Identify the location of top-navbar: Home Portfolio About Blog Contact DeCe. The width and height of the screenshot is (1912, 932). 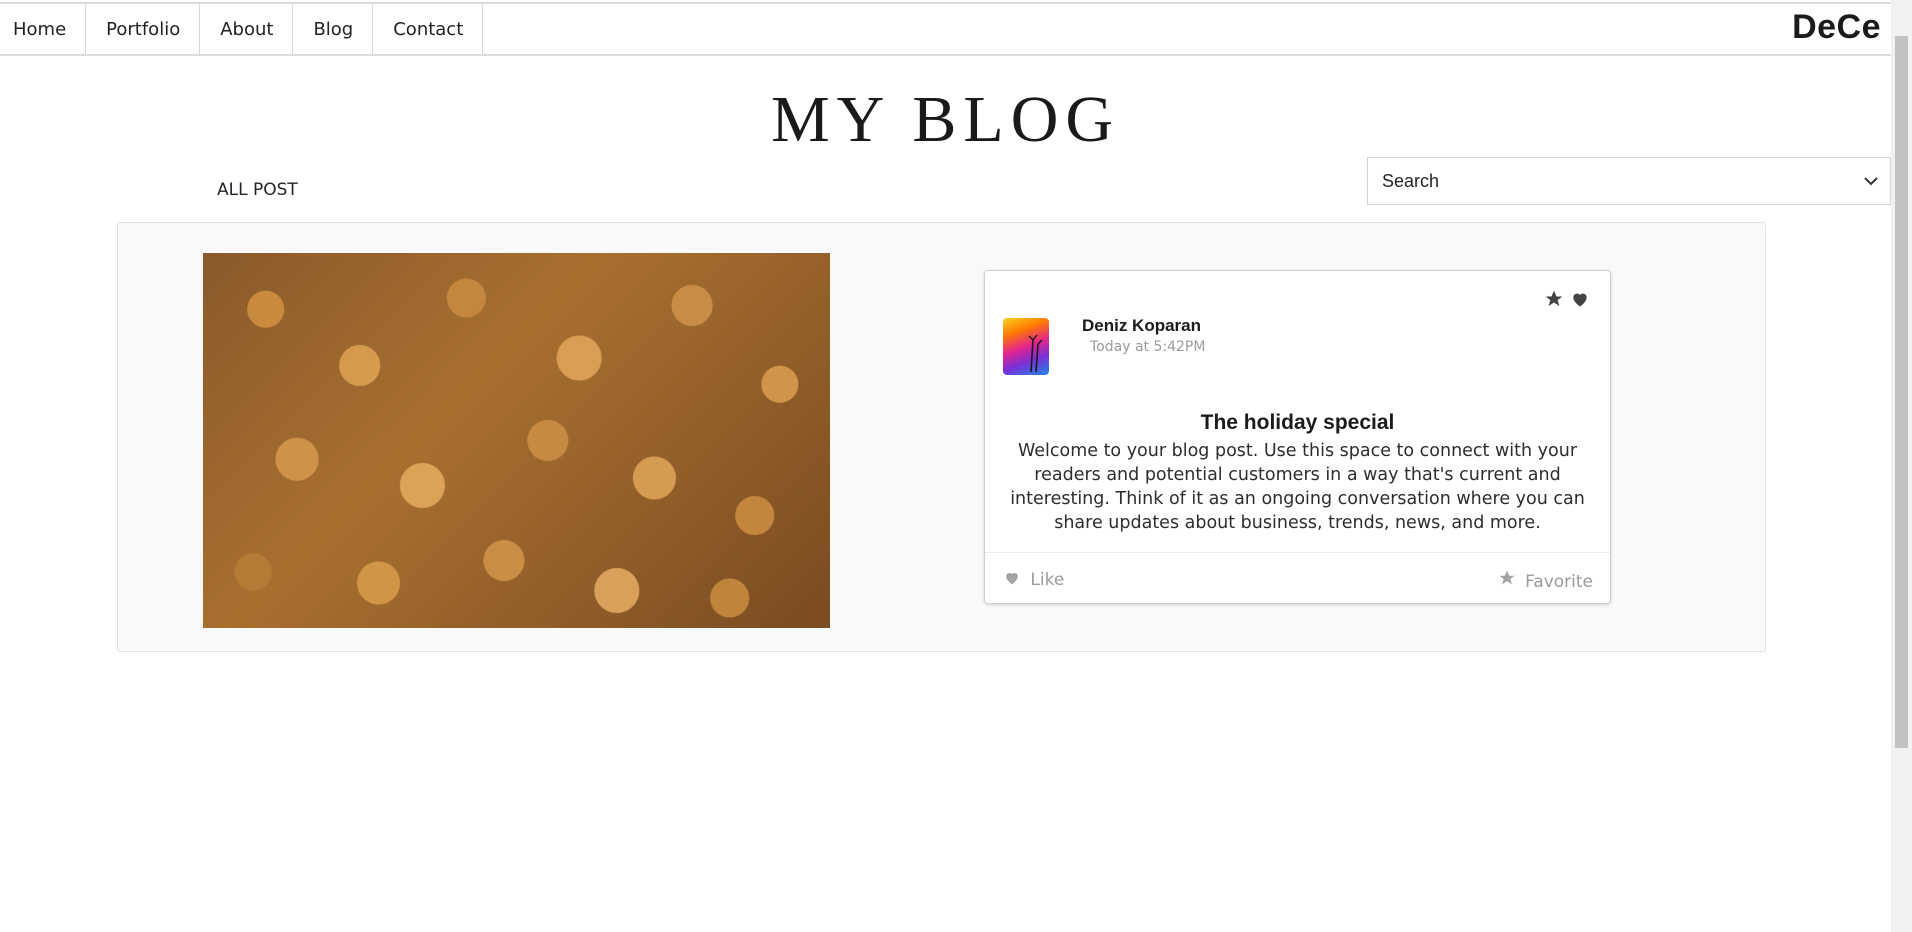
(945, 29).